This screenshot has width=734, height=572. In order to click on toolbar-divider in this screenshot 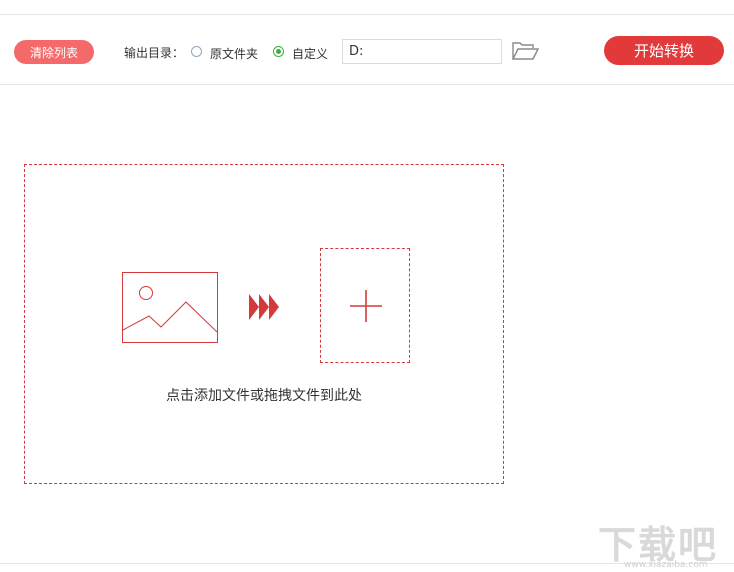, I will do `click(367, 84)`.